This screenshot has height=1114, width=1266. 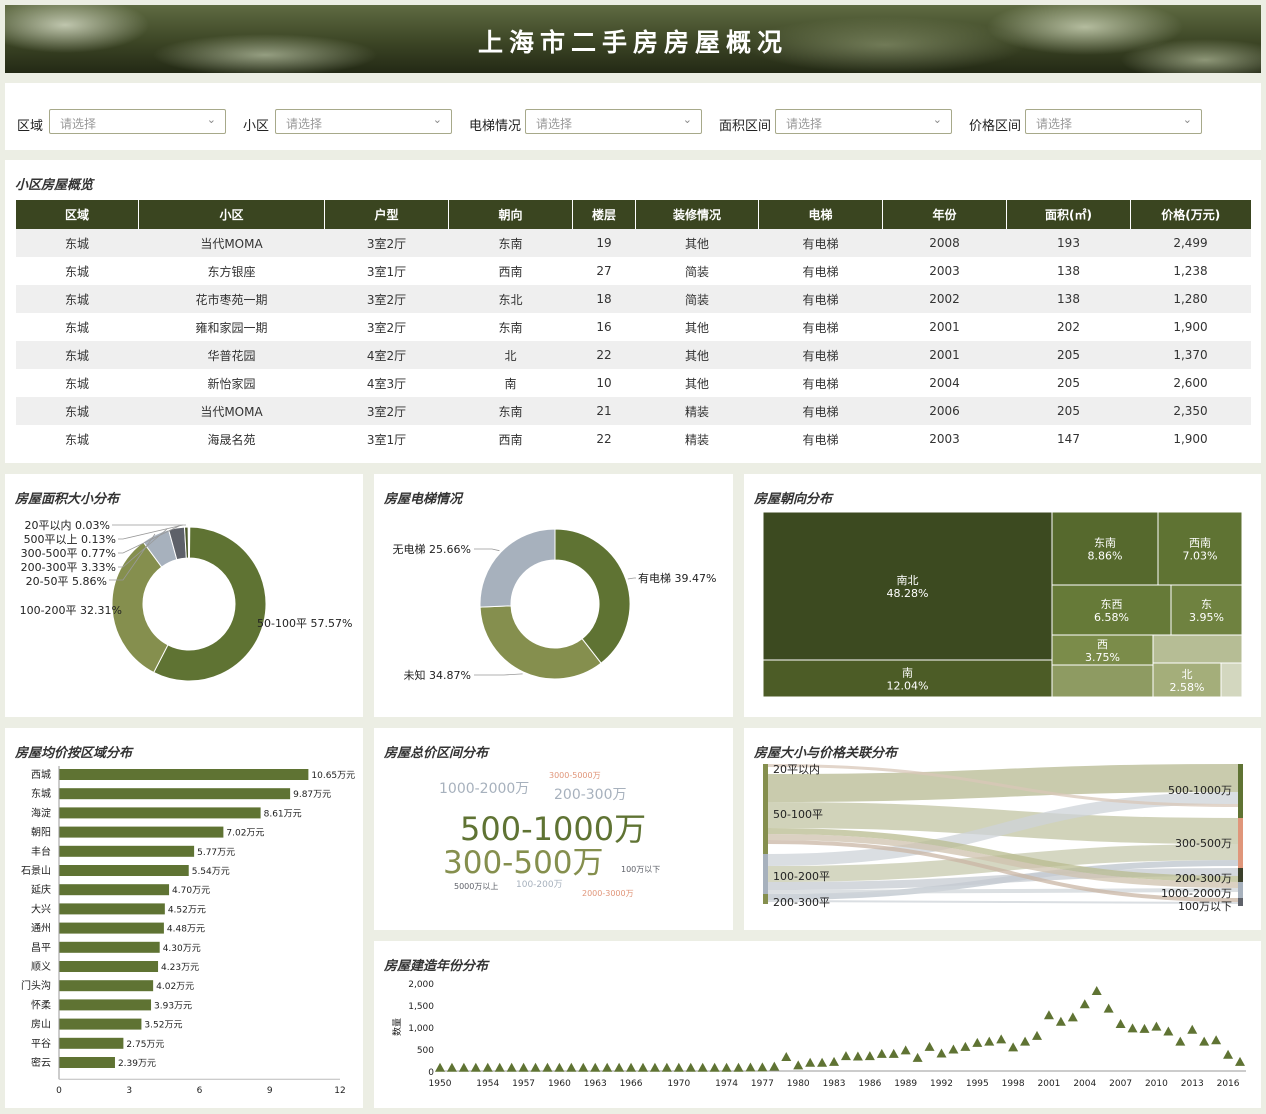 I want to click on table-header-cell: 楼层, so click(x=604, y=214).